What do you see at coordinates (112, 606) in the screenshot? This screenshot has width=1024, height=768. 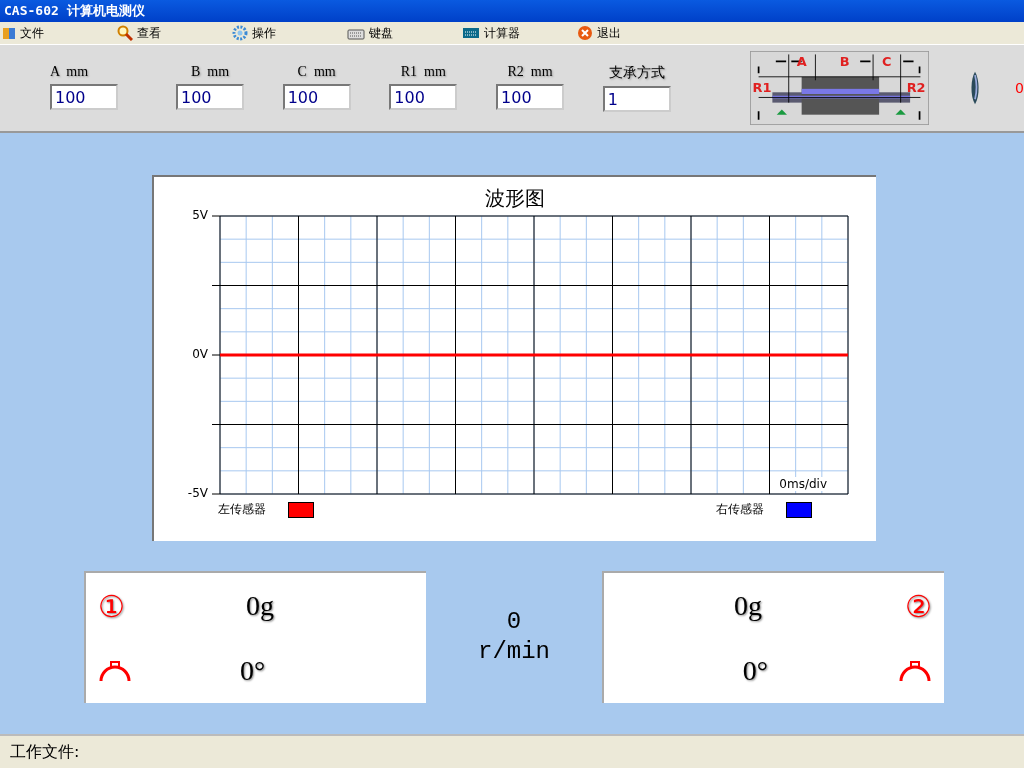 I see `sensor-number: ①` at bounding box center [112, 606].